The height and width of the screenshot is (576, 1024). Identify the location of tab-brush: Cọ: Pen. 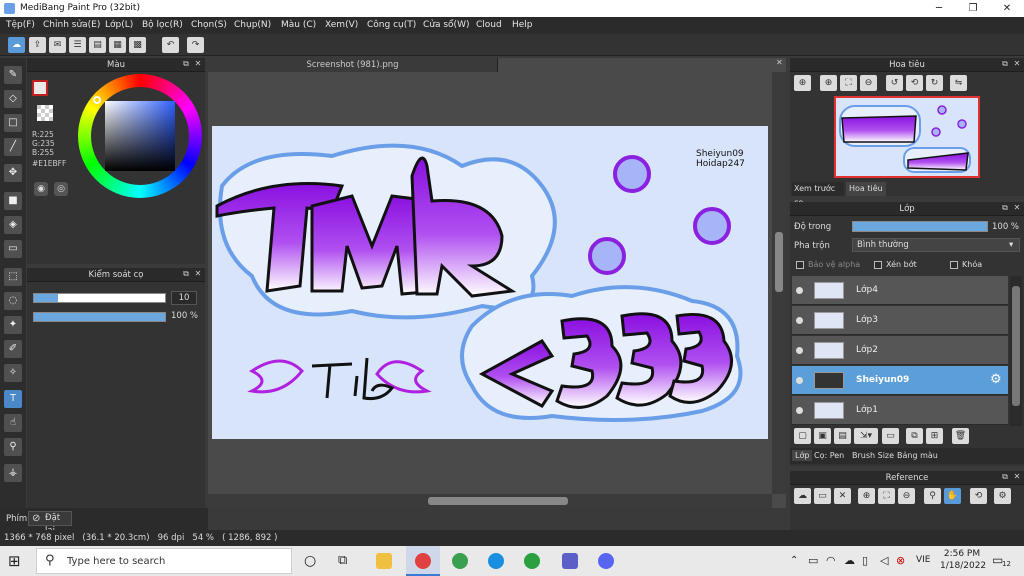
(829, 455).